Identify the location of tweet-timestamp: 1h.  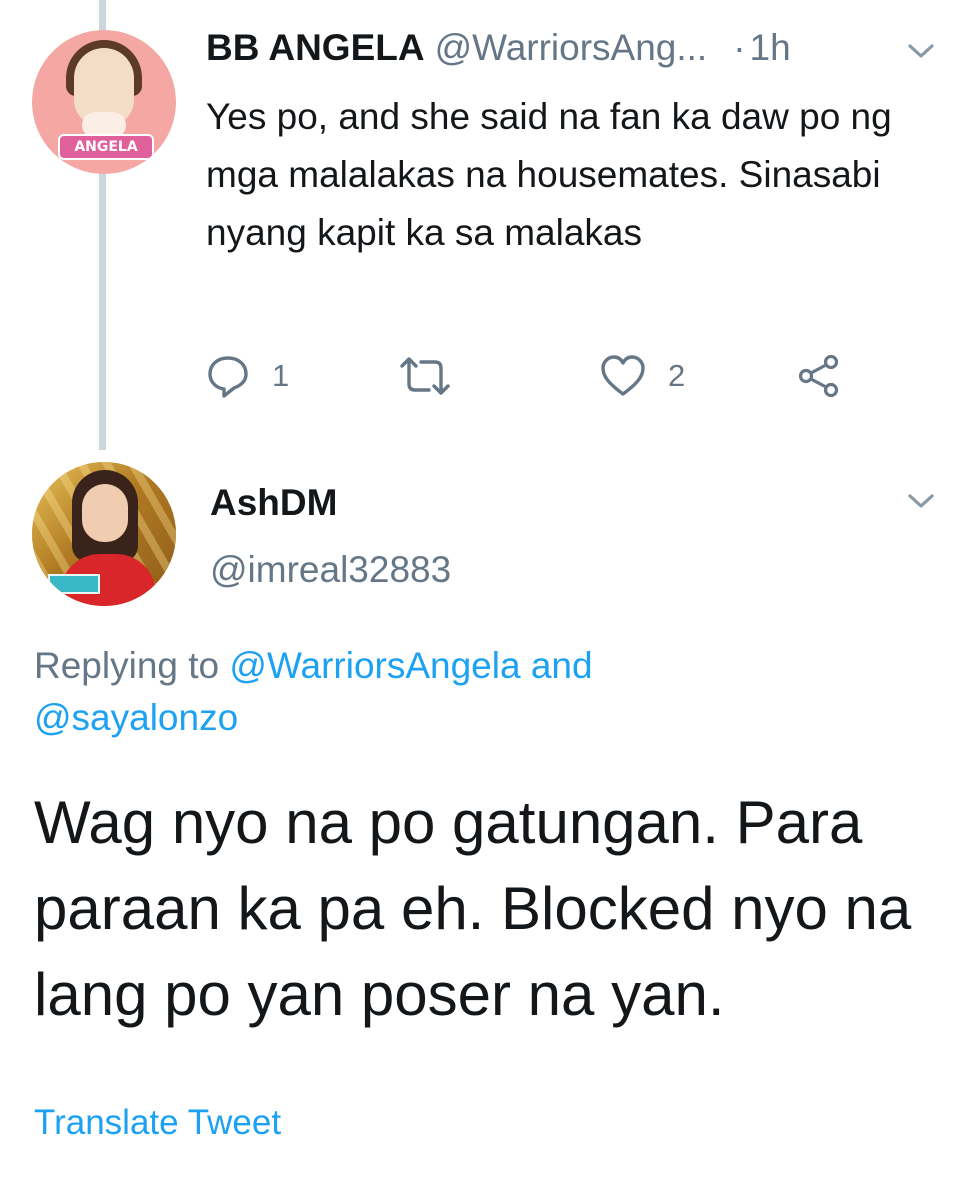
(770, 47).